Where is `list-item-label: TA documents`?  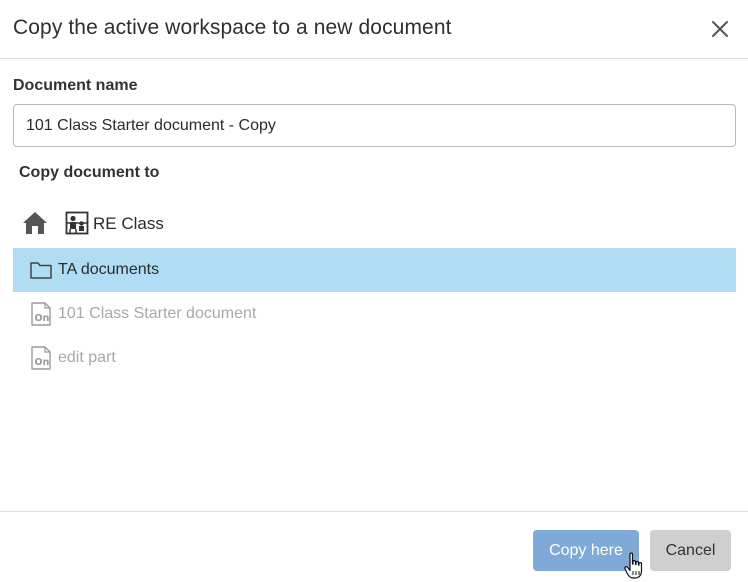
list-item-label: TA documents is located at coordinates (109, 269).